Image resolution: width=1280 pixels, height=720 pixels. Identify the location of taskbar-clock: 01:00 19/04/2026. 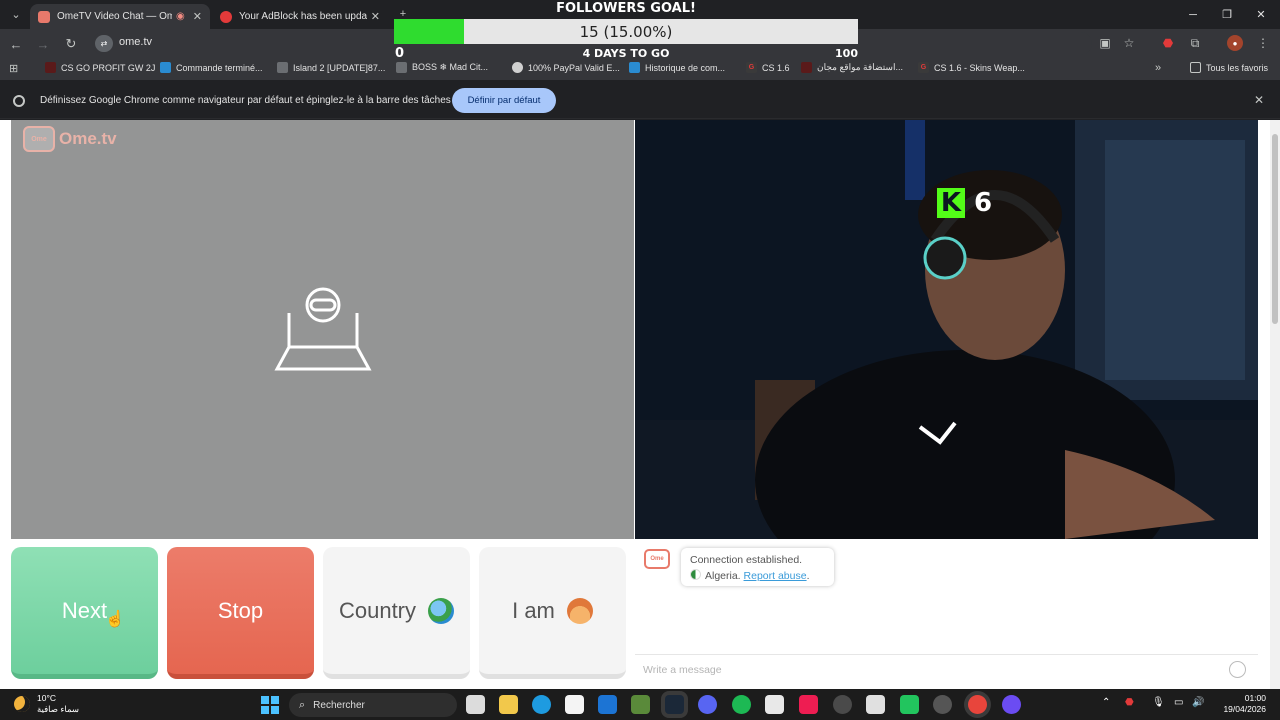
(1238, 704).